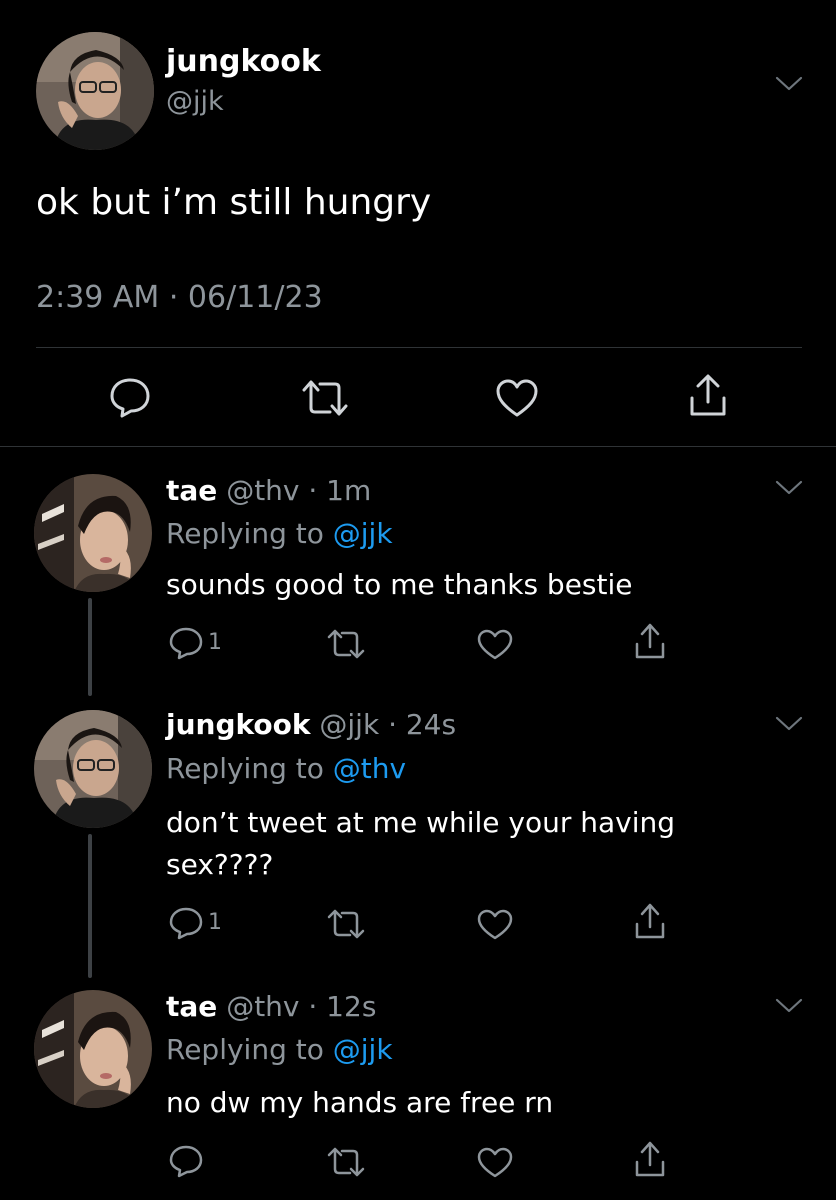 This screenshot has width=836, height=1200. Describe the element at coordinates (298, 490) in the screenshot. I see `author-handle-time: @thv · 1m` at that location.